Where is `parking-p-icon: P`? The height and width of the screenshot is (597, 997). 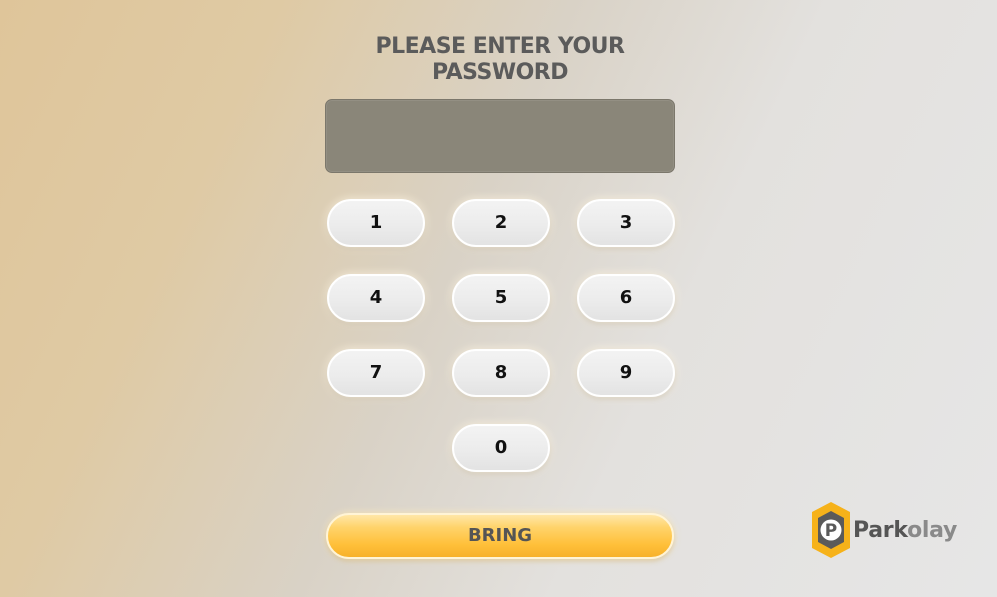
parking-p-icon: P is located at coordinates (831, 530).